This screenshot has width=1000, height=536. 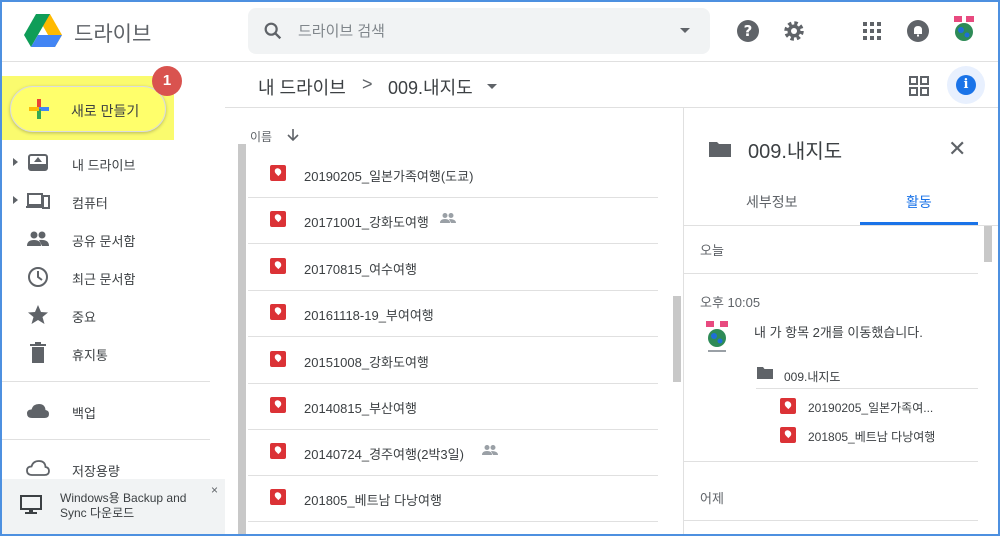 I want to click on file-row: 20140724_경주여행(2박3일), so click(x=453, y=453).